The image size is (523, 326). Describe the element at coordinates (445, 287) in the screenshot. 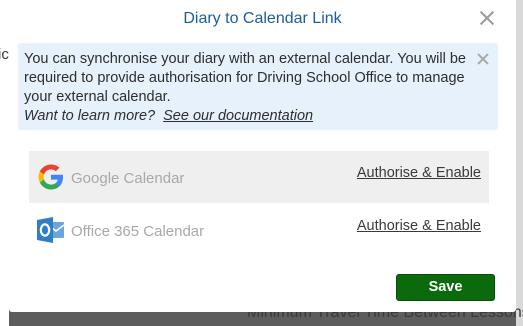

I see `save-button: Save` at that location.